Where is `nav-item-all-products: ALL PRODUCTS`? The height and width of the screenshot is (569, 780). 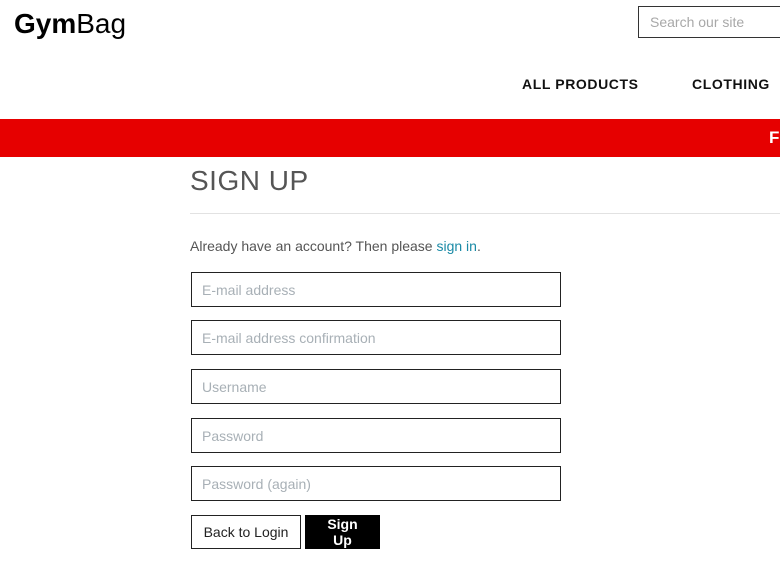
nav-item-all-products: ALL PRODUCTS is located at coordinates (580, 84).